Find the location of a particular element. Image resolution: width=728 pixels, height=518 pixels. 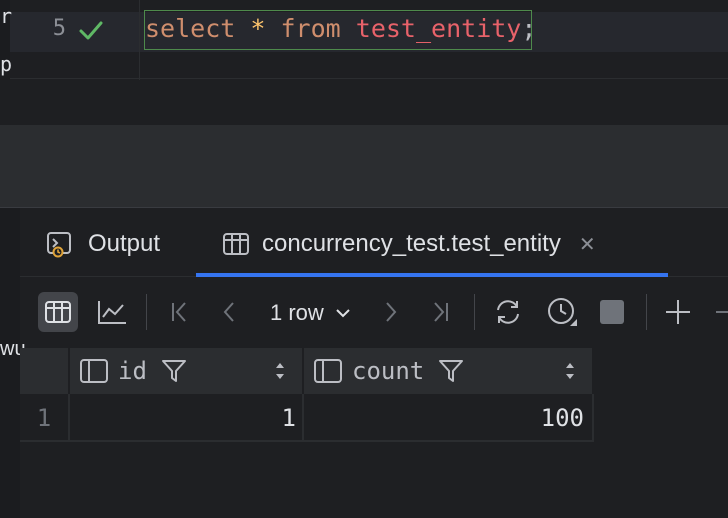

table-view-button is located at coordinates (58, 312).